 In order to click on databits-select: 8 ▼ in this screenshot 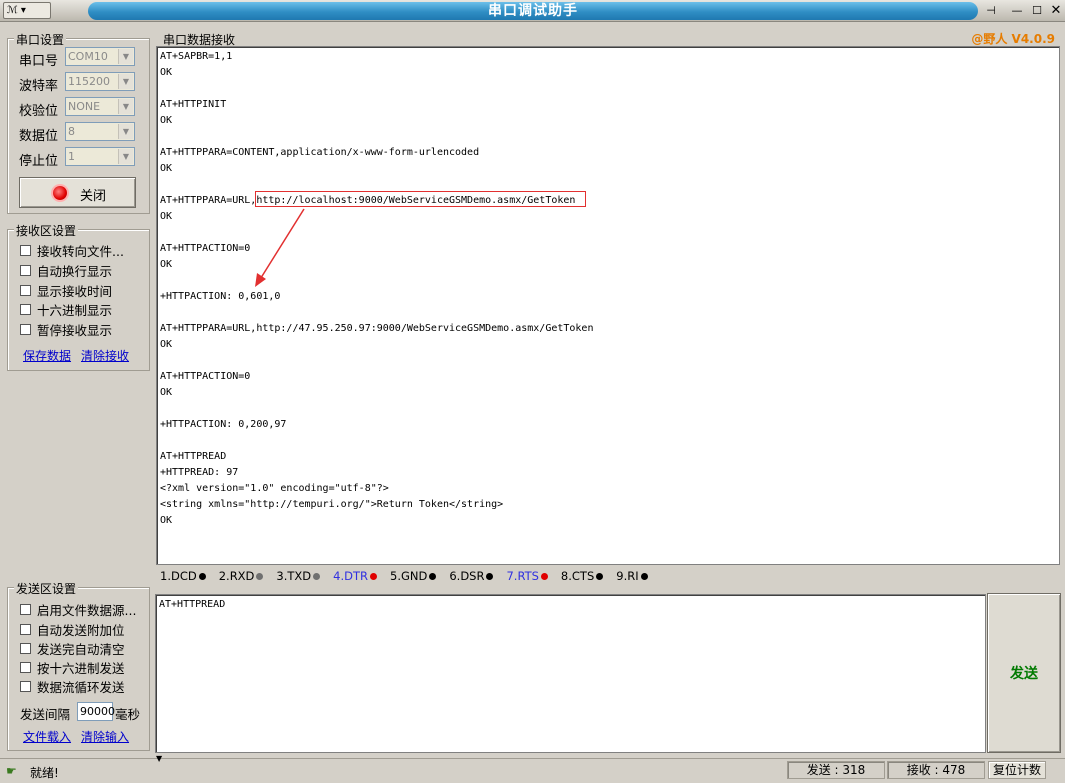, I will do `click(100, 131)`.